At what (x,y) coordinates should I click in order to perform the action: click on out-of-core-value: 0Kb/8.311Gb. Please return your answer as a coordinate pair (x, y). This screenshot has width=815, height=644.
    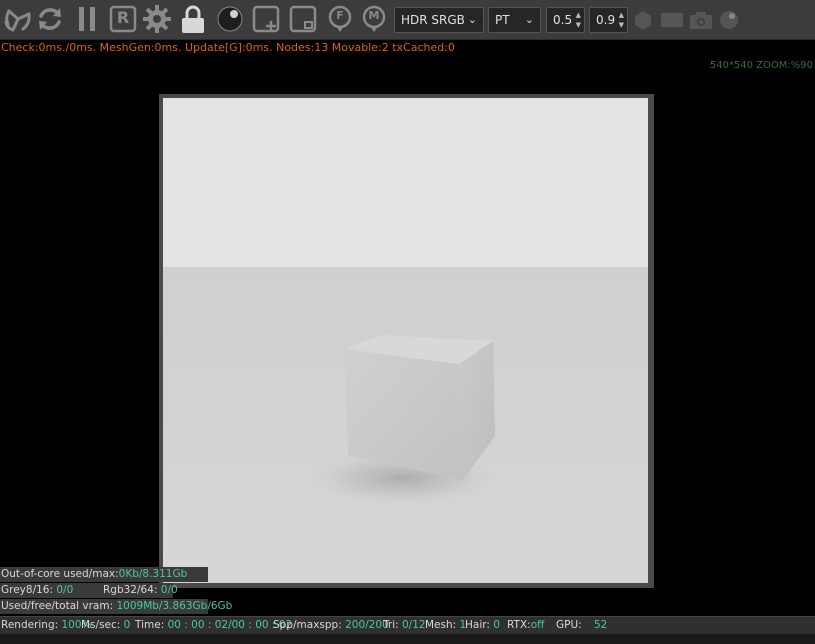
    Looking at the image, I should click on (153, 574).